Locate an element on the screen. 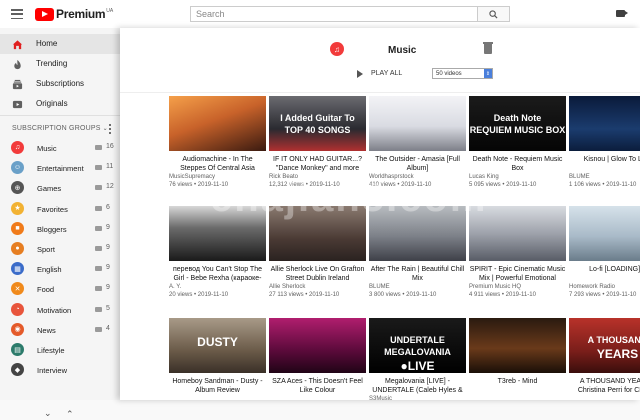 This screenshot has width=640, height=420. brand-country: UA is located at coordinates (110, 11).